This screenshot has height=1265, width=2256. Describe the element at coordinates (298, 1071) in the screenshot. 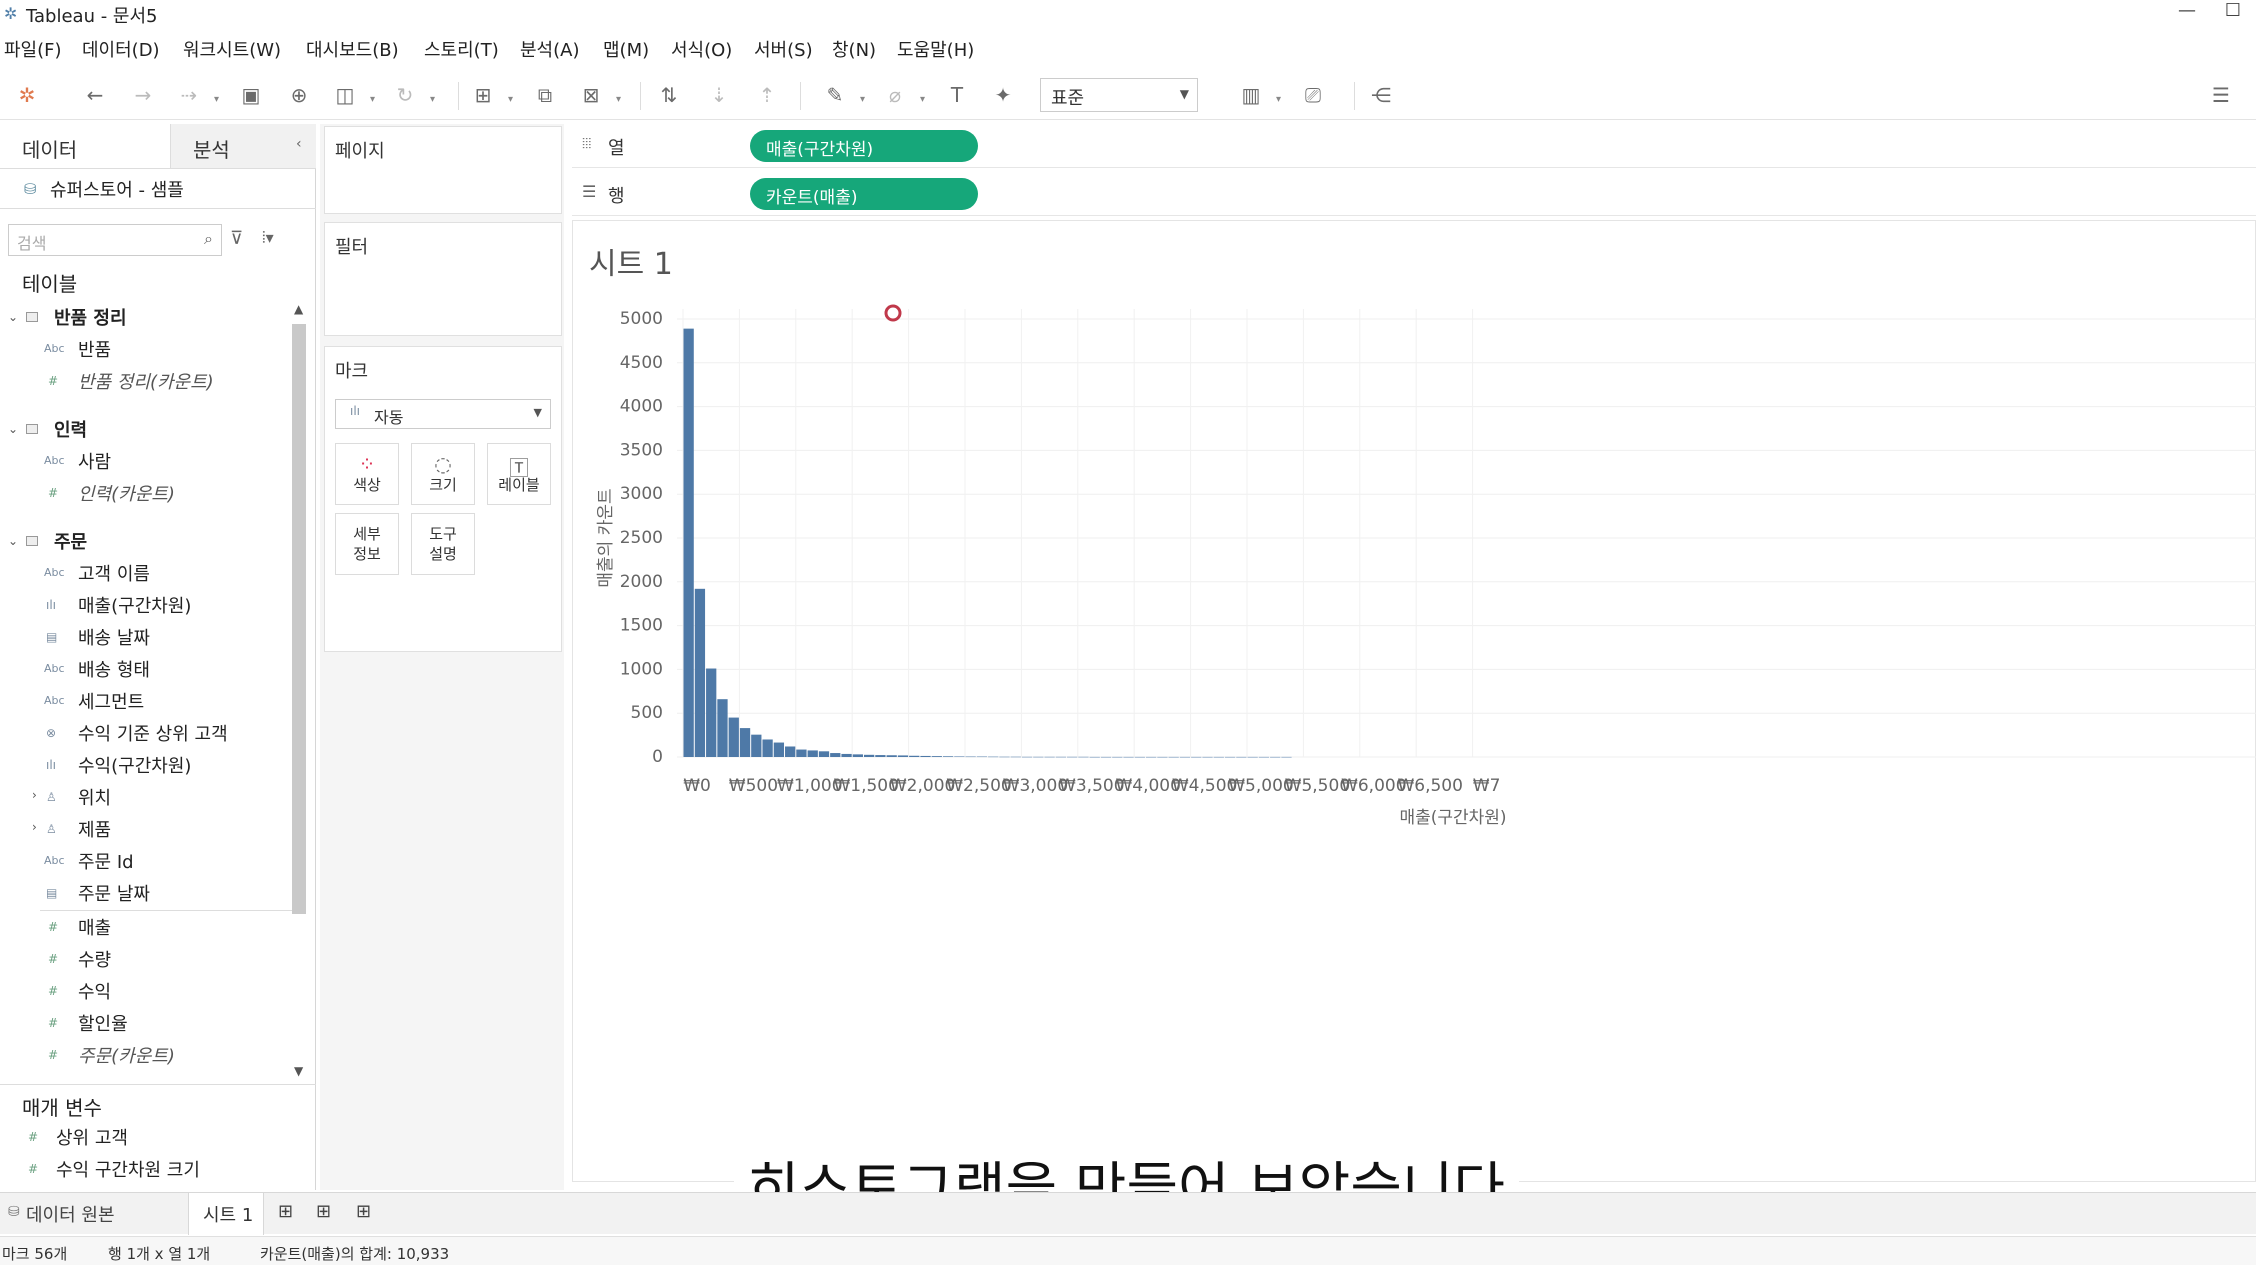

I see `scroll-down-icon: ▼` at that location.